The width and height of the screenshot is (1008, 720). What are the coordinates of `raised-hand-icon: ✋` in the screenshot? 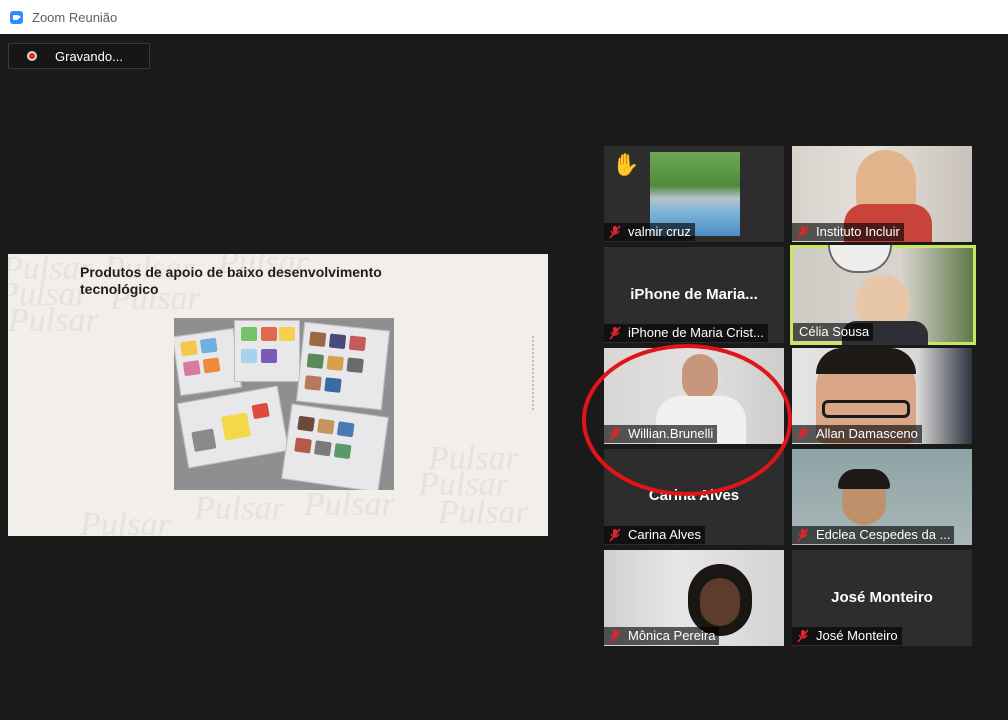 It's located at (626, 164).